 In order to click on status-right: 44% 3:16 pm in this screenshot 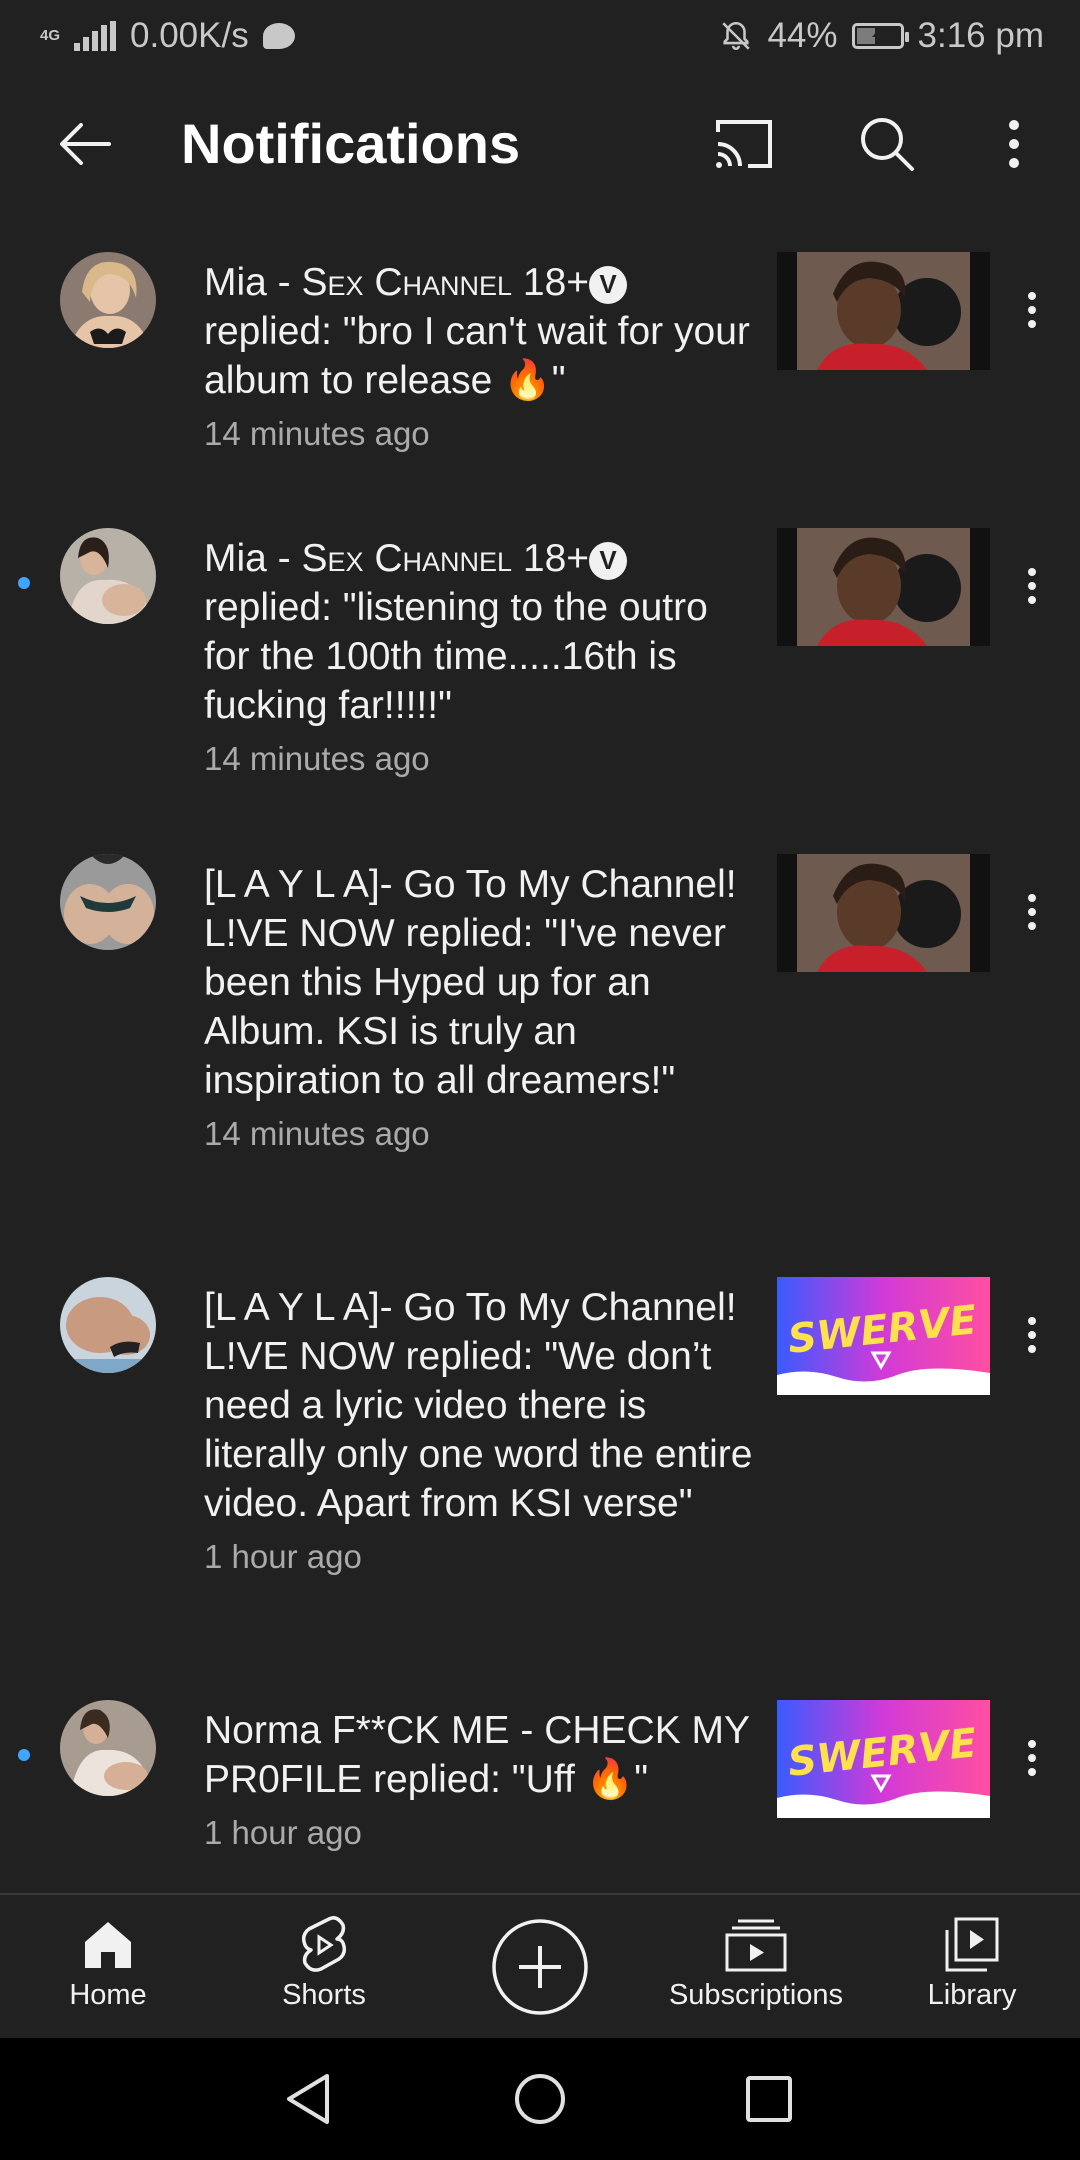, I will do `click(881, 36)`.